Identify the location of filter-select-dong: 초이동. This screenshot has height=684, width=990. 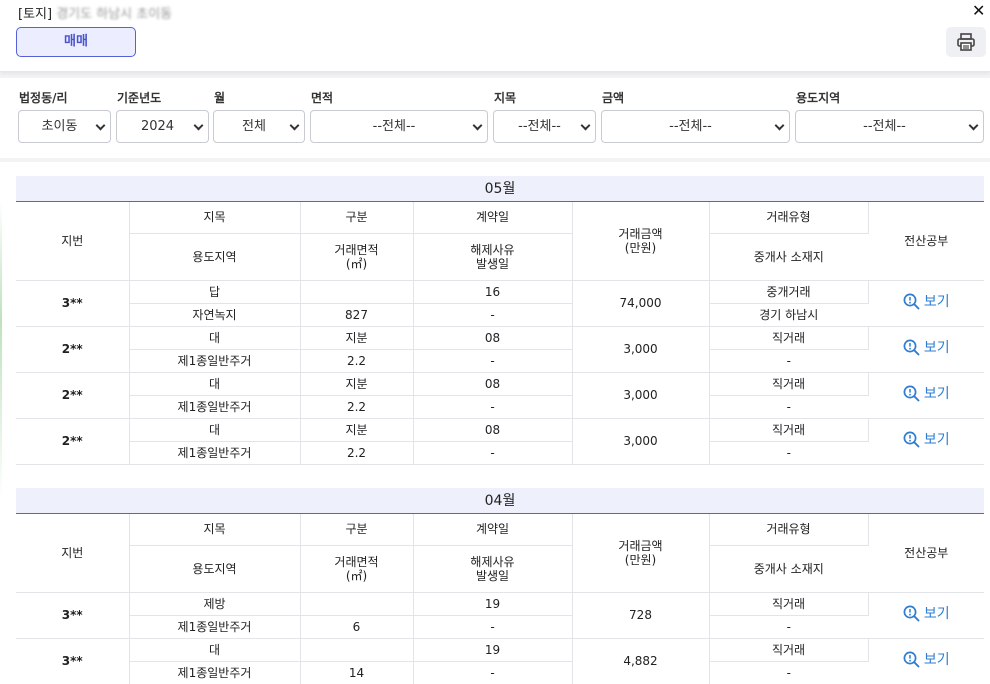
(64, 126).